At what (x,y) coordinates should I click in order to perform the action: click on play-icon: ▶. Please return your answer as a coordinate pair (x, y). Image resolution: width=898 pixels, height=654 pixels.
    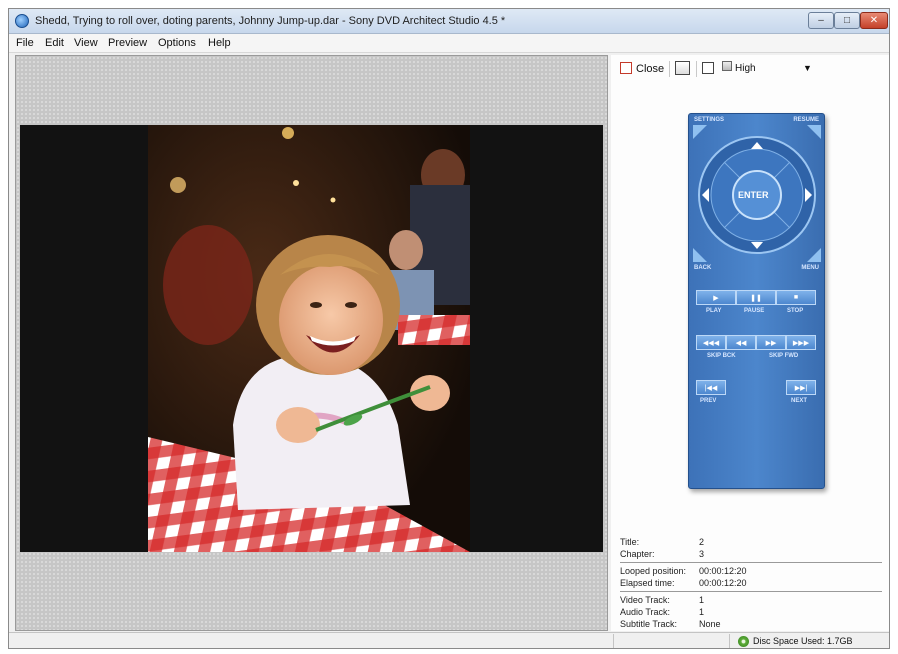
    Looking at the image, I should click on (716, 297).